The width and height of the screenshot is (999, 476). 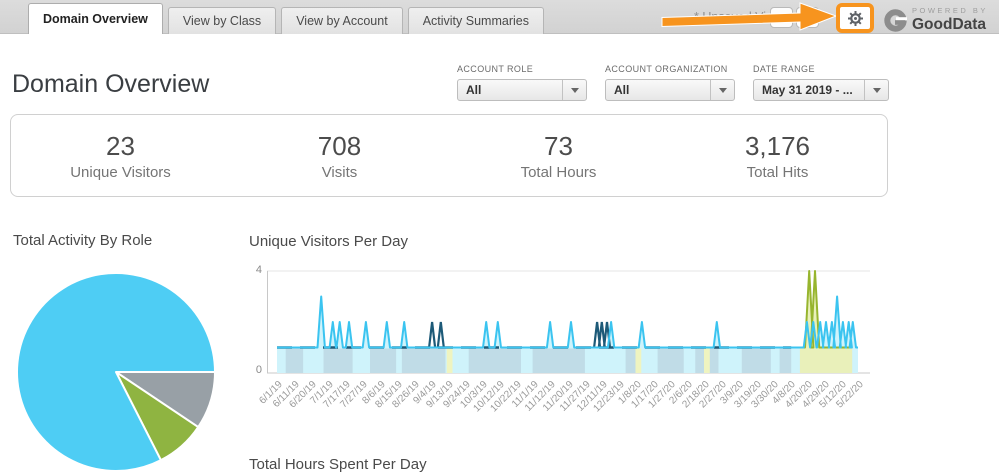 What do you see at coordinates (328, 241) in the screenshot?
I see `line-chart-title: Unique Visitors Per Day` at bounding box center [328, 241].